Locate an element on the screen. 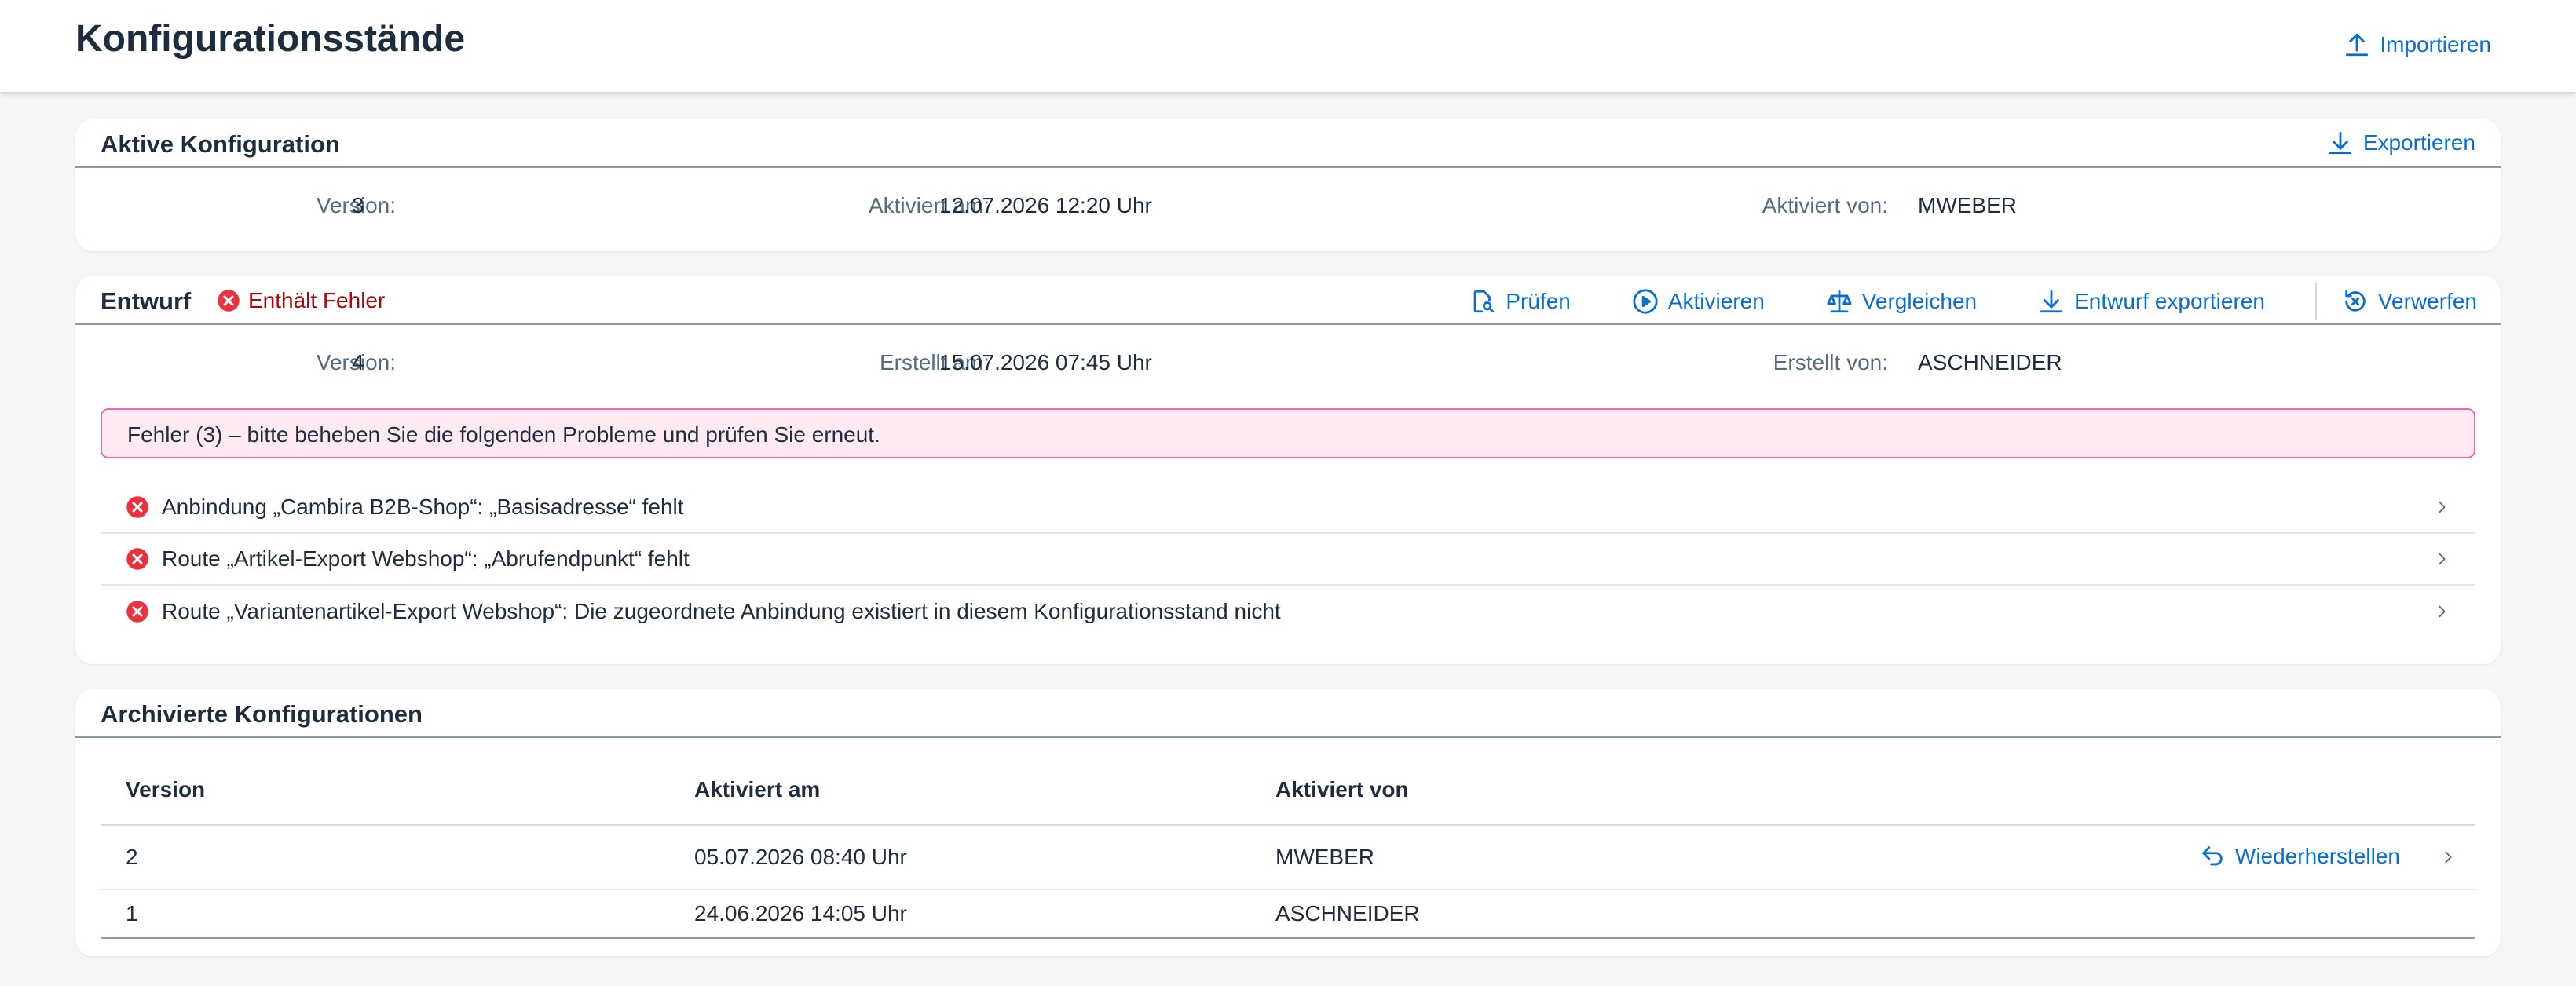  column-header-version: Version is located at coordinates (166, 789).